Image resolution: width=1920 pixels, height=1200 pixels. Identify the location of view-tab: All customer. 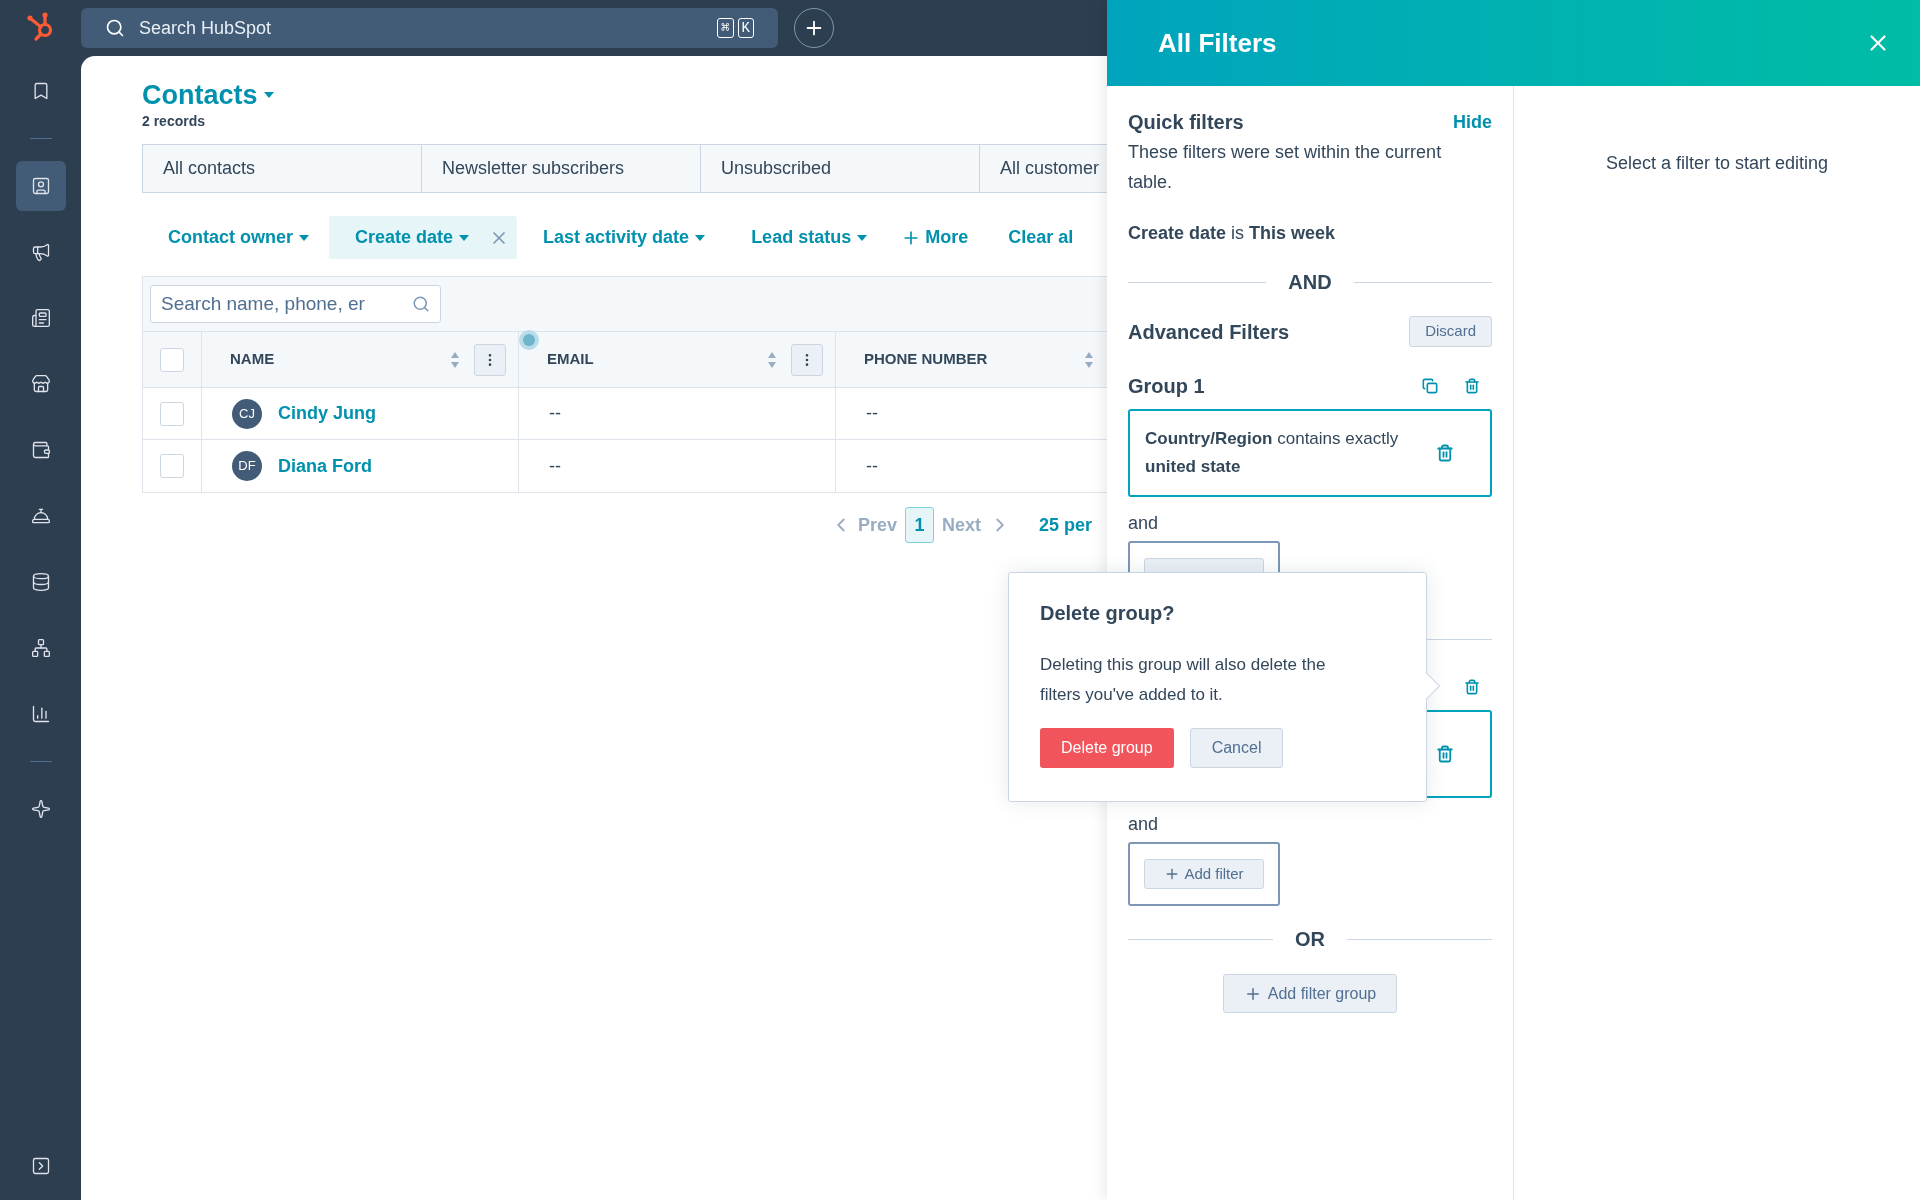
(1043, 168).